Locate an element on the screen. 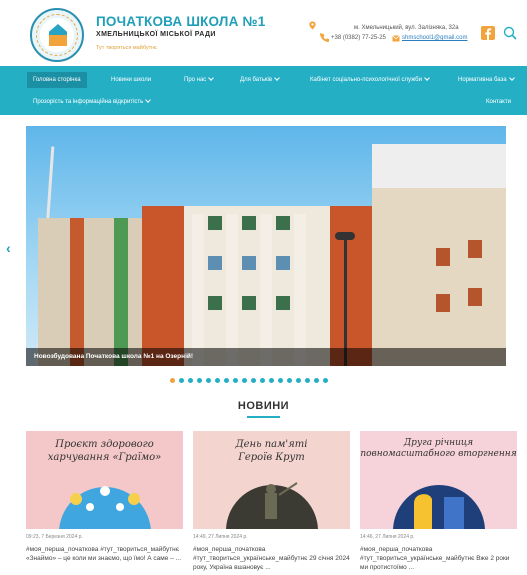 The image size is (527, 575). nav-item-psych-service: Кабінет соціально-психологічної служби is located at coordinates (369, 80).